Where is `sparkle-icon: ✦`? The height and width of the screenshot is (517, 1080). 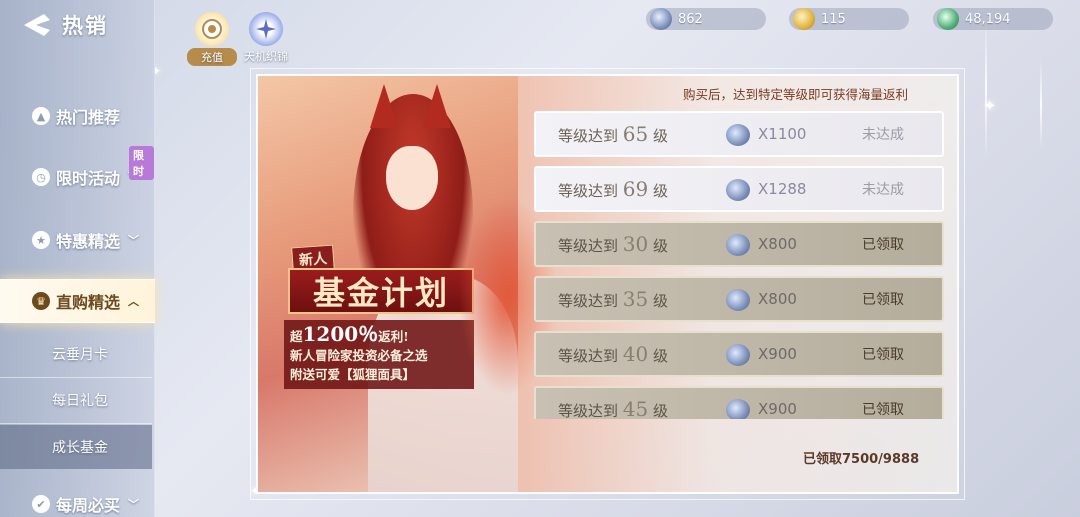 sparkle-icon: ✦ is located at coordinates (990, 105).